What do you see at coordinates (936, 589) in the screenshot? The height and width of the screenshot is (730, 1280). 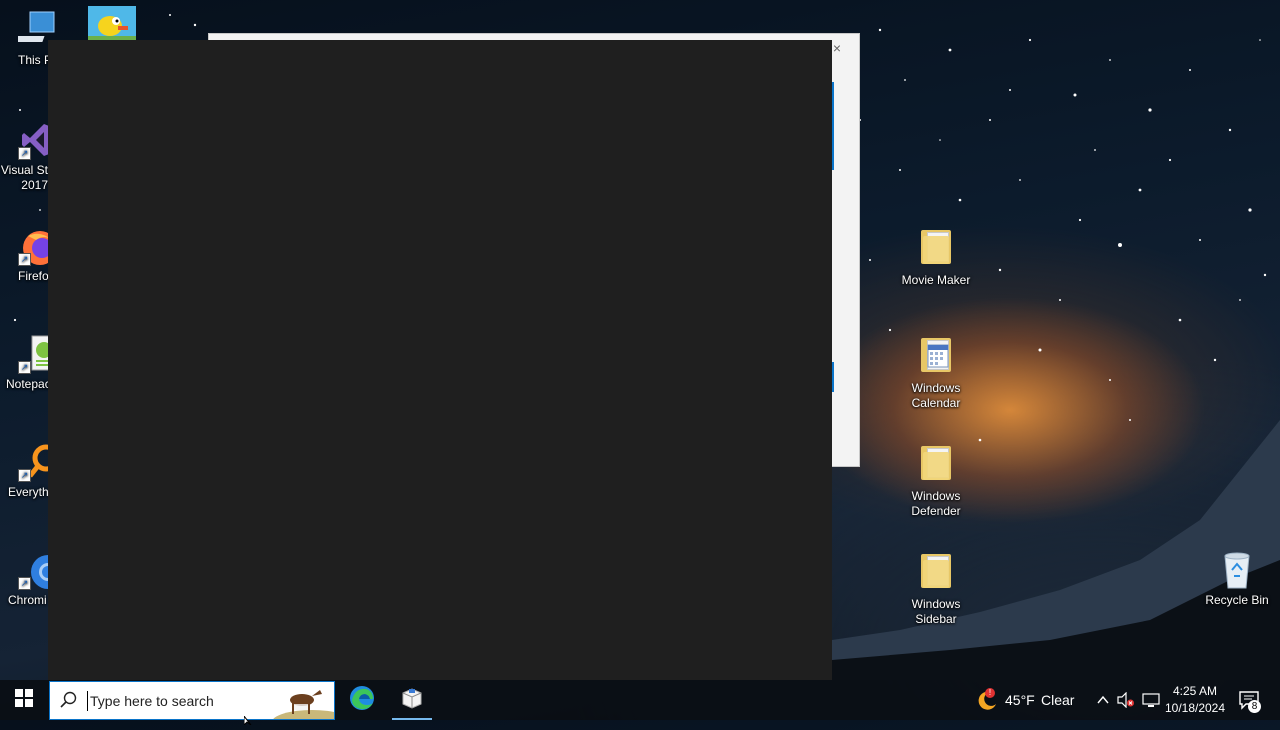 I see `desktop-icon-windows-sidebar: Windows Sidebar` at bounding box center [936, 589].